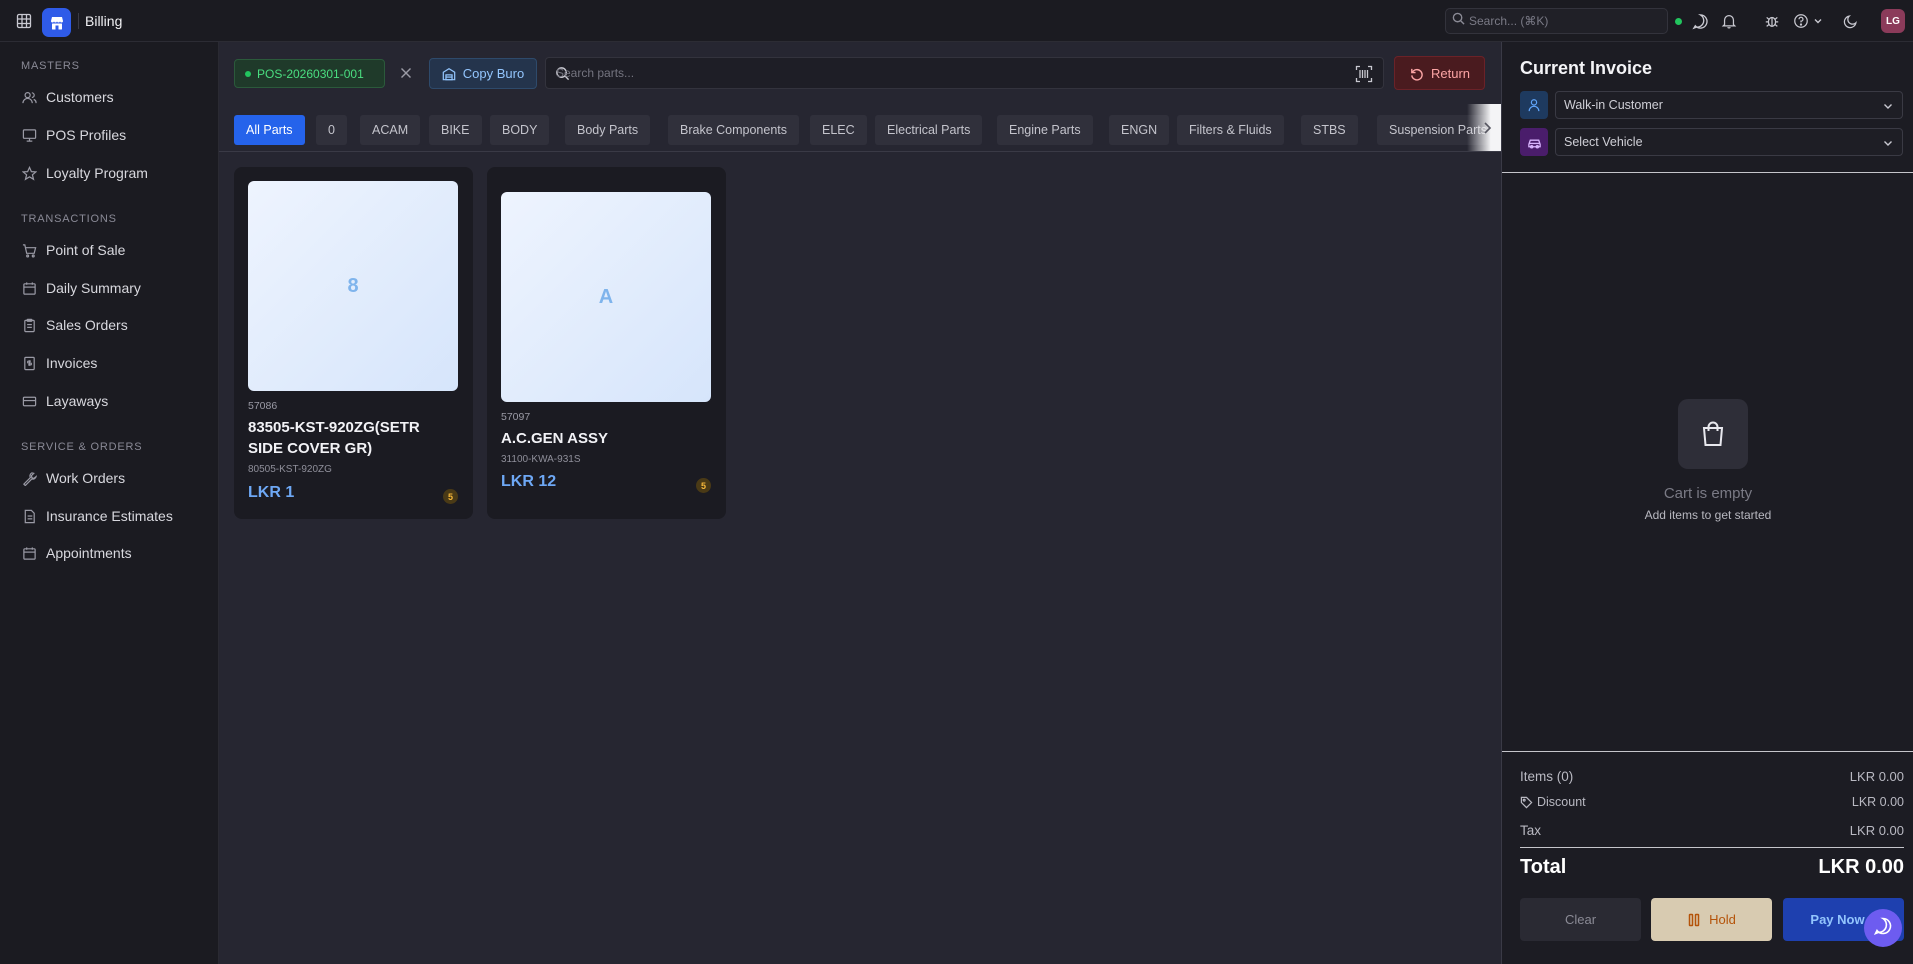  Describe the element at coordinates (1711, 919) in the screenshot. I see `hold-button: Hold` at that location.